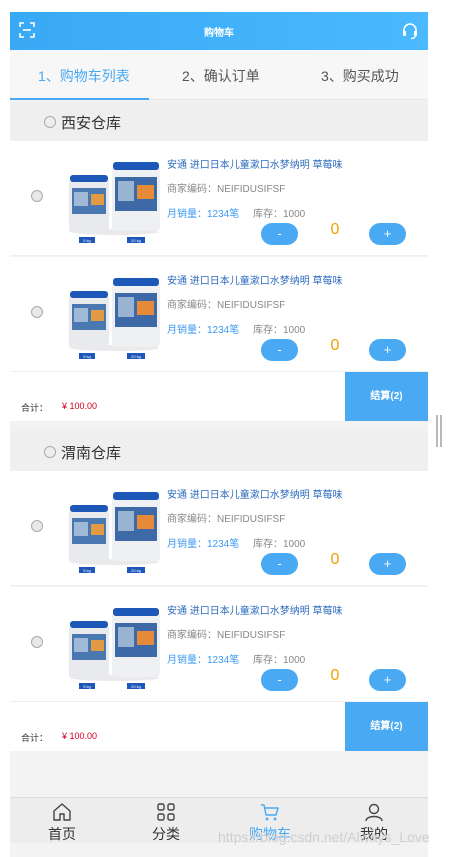  Describe the element at coordinates (219, 451) in the screenshot. I see `warehouse-header: 渭南仓库` at that location.